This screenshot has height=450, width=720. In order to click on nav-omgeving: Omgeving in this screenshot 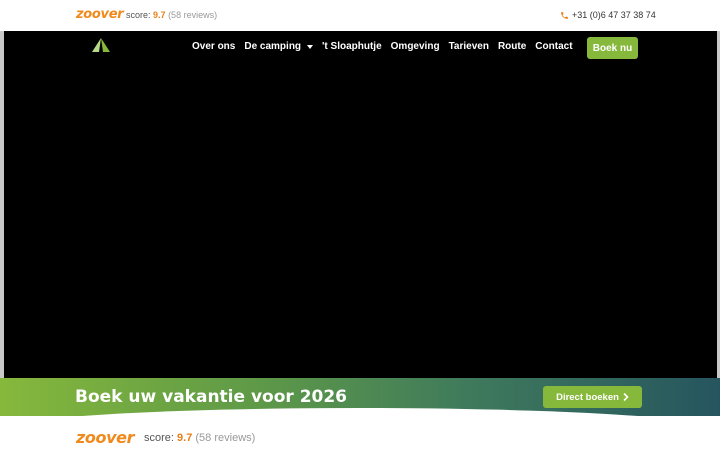, I will do `click(415, 46)`.